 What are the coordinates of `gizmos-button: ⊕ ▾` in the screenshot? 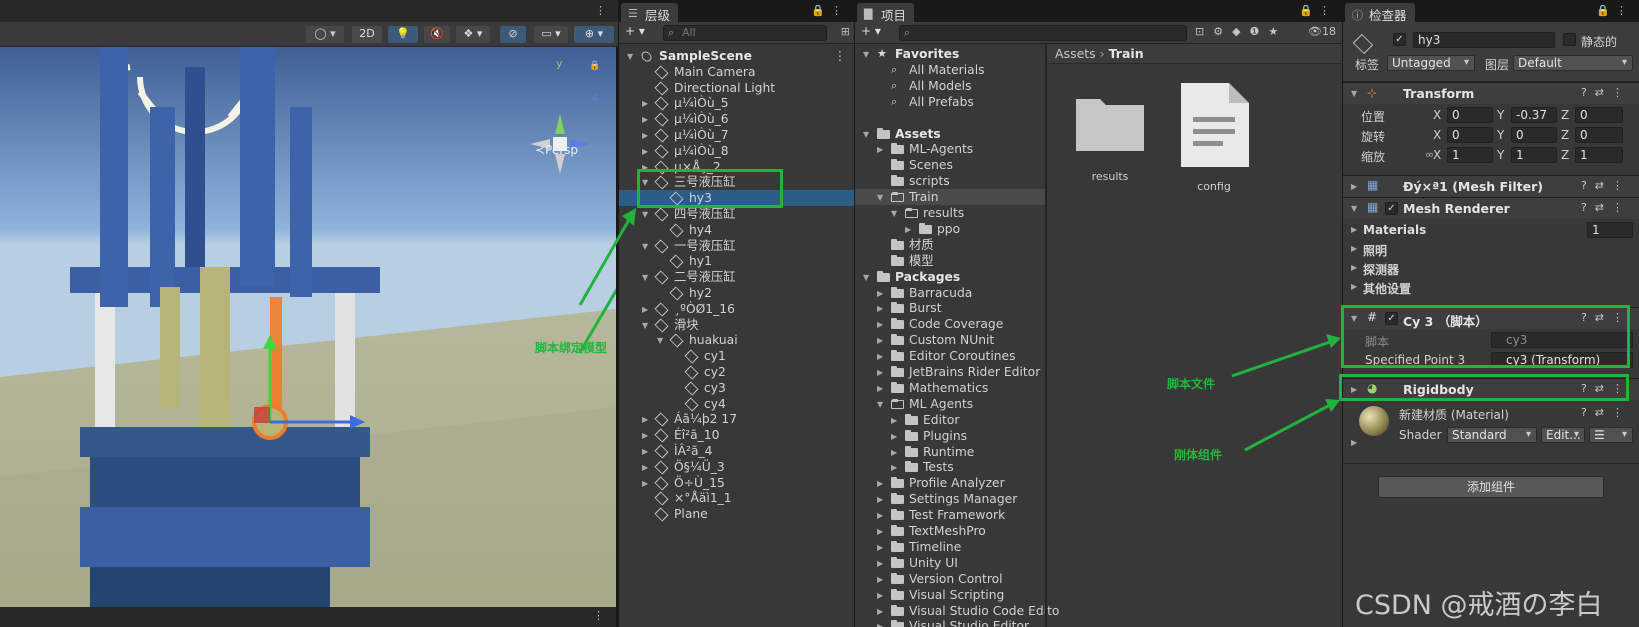 It's located at (594, 34).